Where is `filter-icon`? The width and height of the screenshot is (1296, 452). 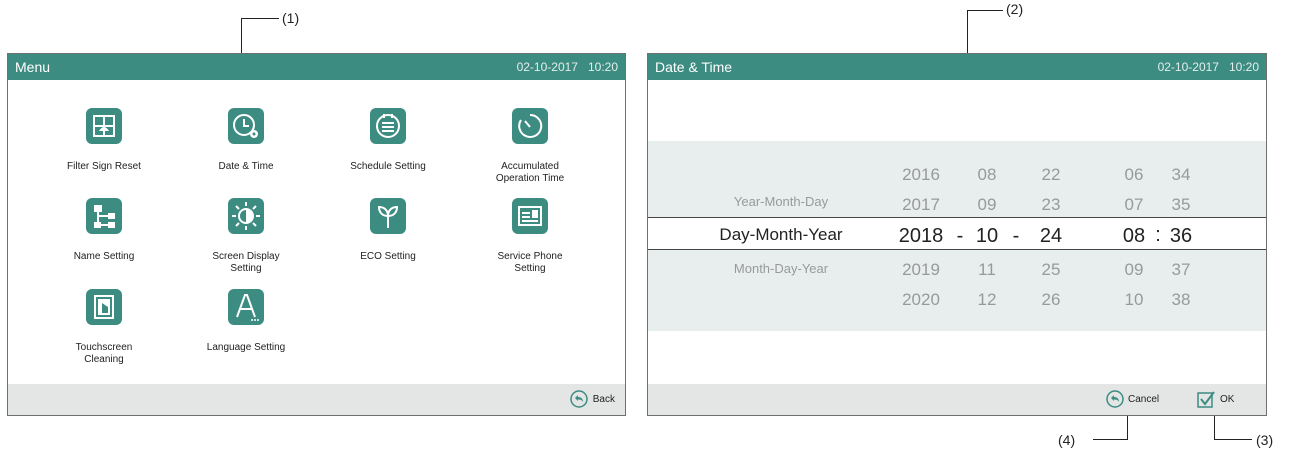 filter-icon is located at coordinates (104, 126).